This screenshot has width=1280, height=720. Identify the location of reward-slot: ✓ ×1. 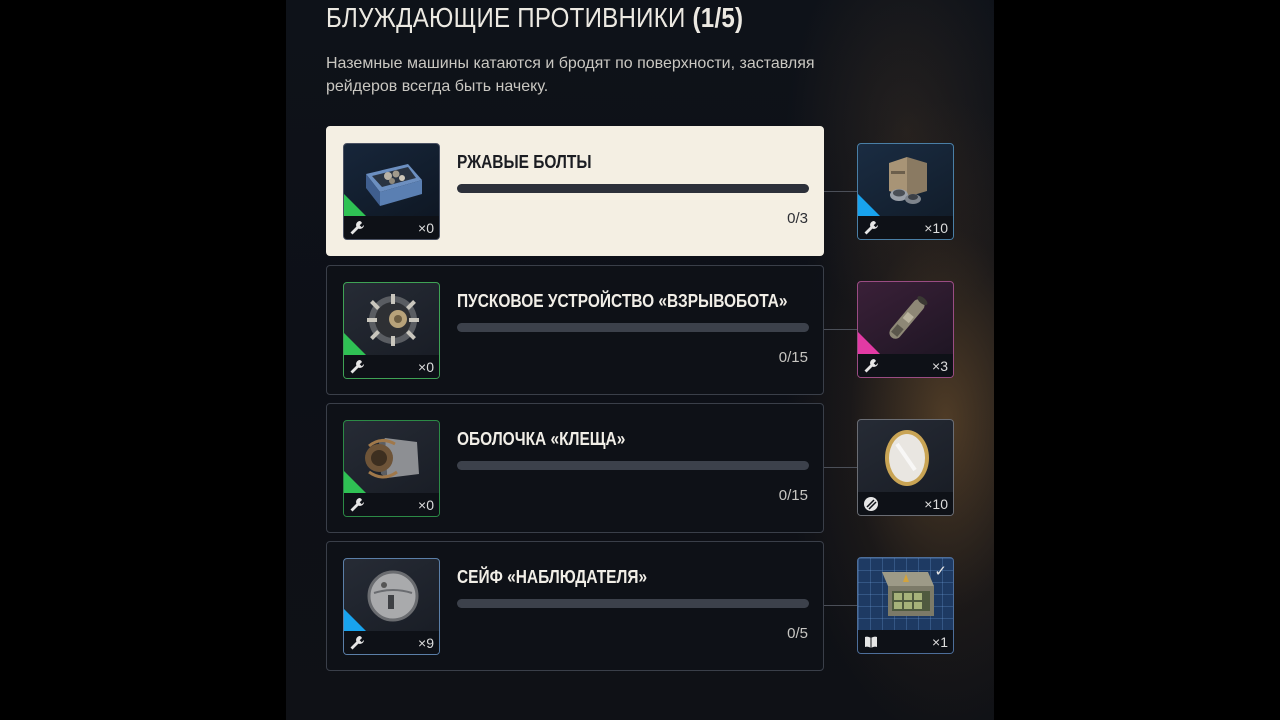
(905, 605).